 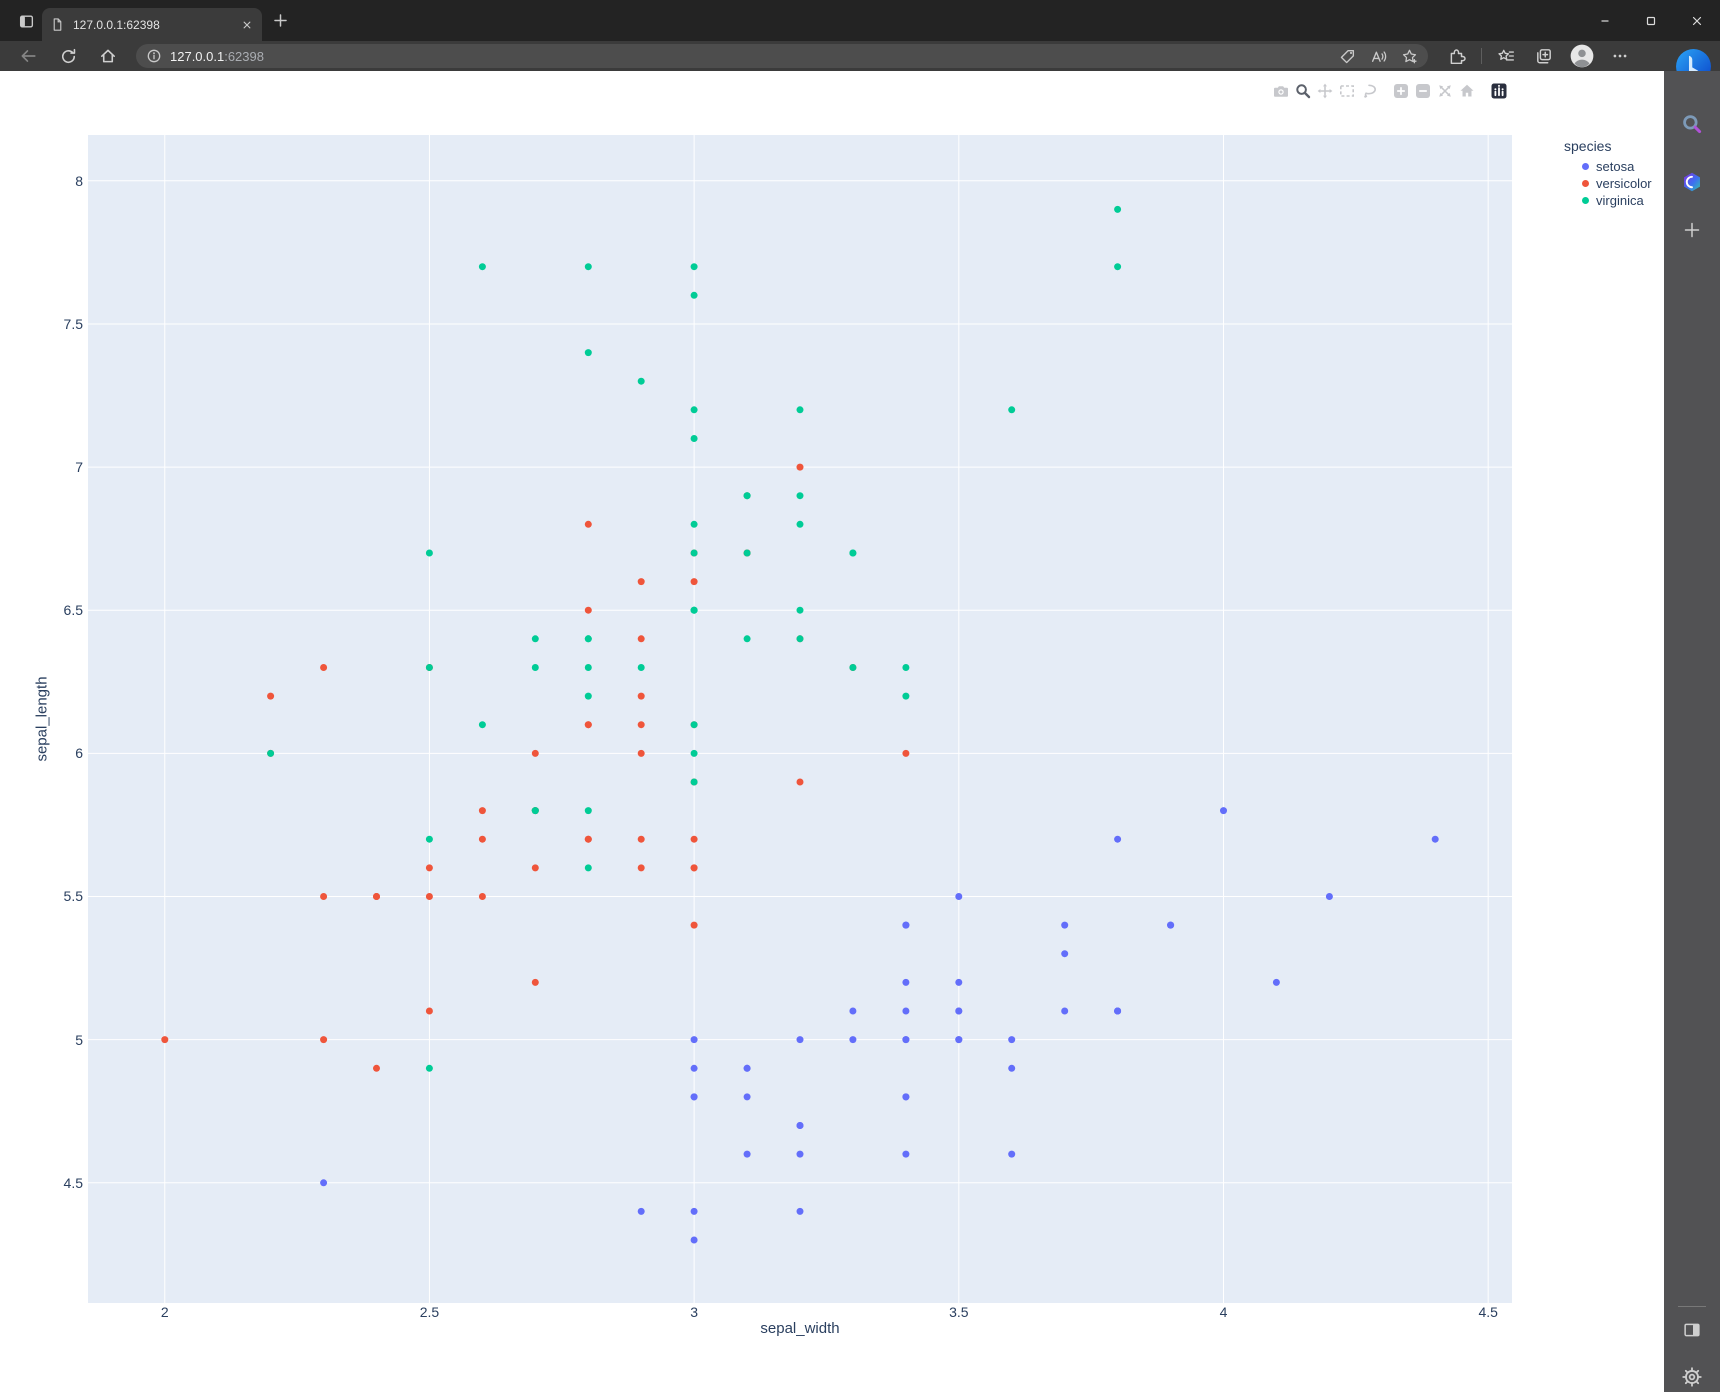 I want to click on back-icon, so click(x=28, y=56).